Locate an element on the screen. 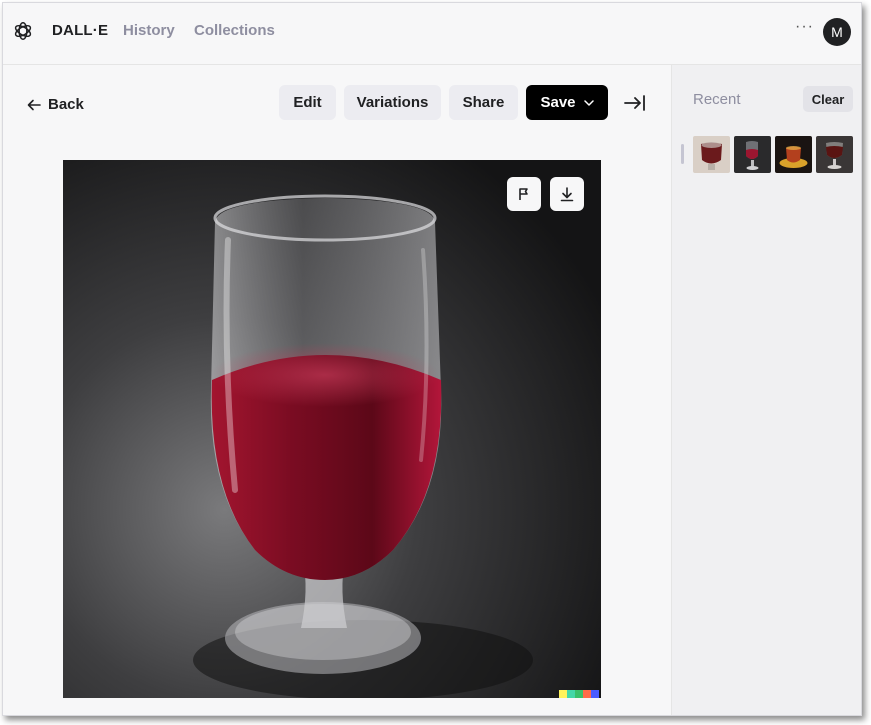 This screenshot has height=725, width=871. chevron-down-icon is located at coordinates (588, 102).